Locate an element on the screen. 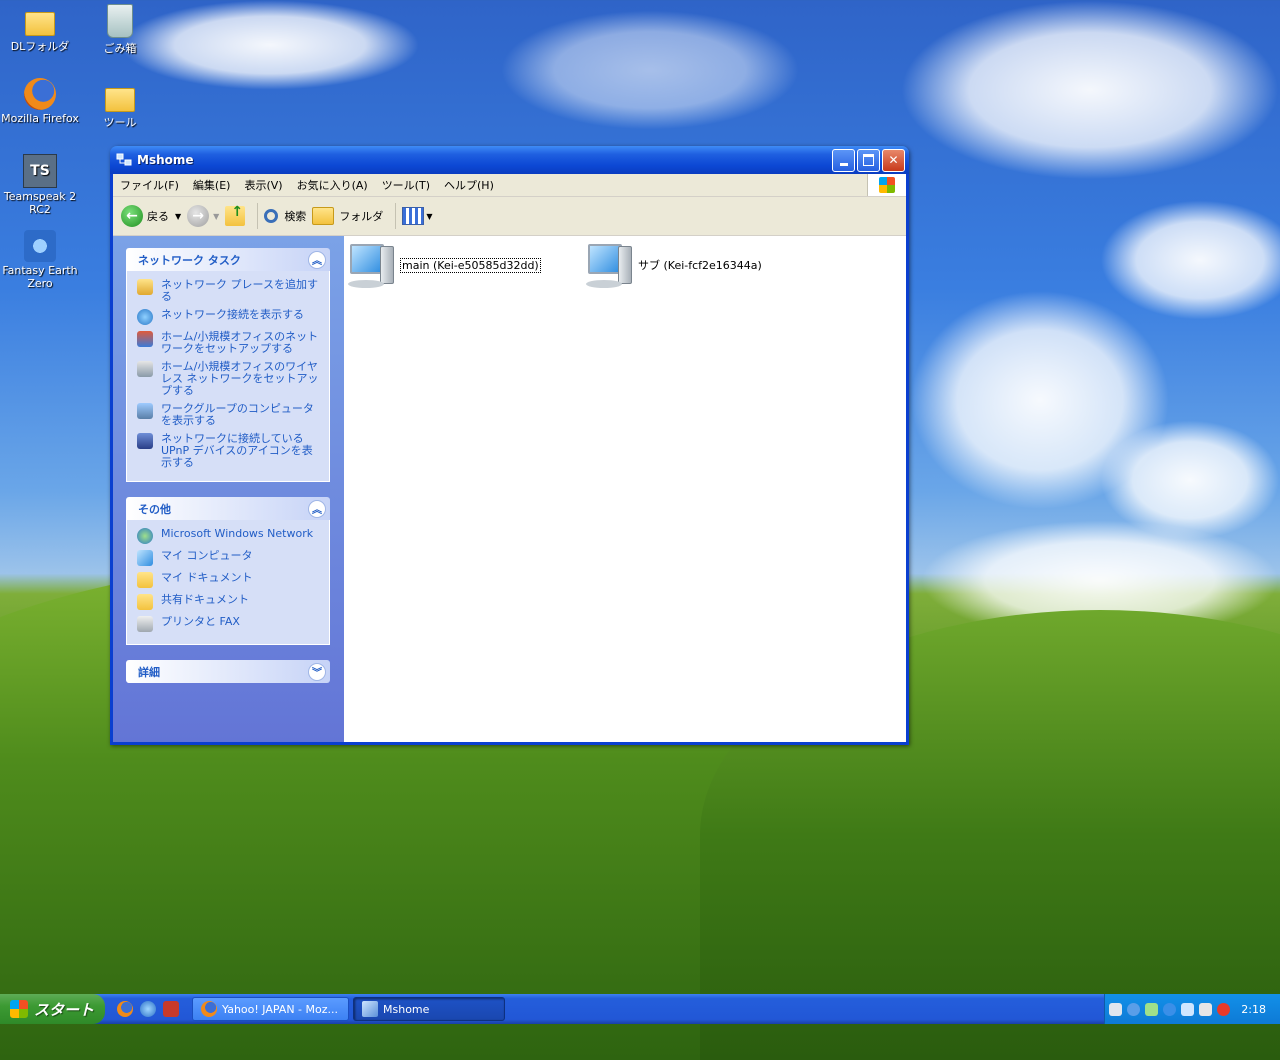 This screenshot has height=1060, width=1280. add-network-place-link: ネットワーク プレースを追加する is located at coordinates (230, 291).